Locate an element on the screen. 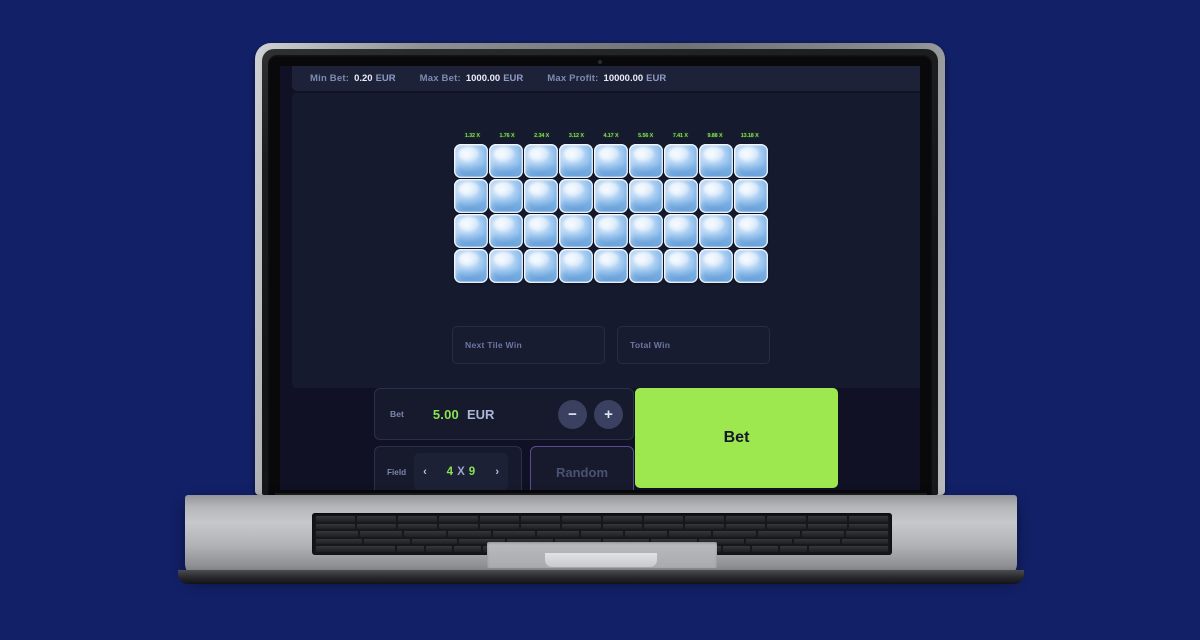 This screenshot has height=640, width=1200. next-tile-win-label: Next Tile Win is located at coordinates (493, 345).